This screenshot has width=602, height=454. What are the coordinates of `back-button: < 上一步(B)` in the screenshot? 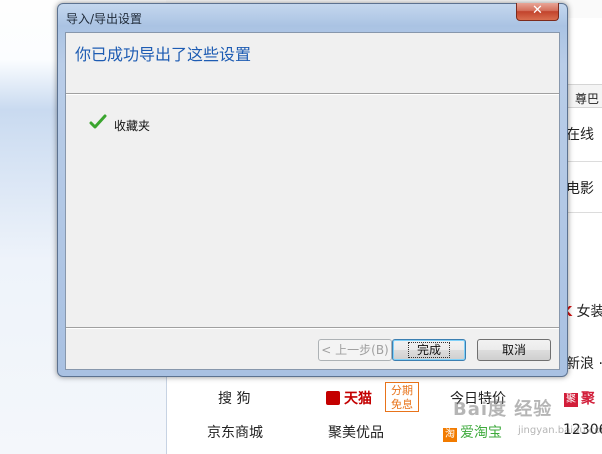 It's located at (355, 350).